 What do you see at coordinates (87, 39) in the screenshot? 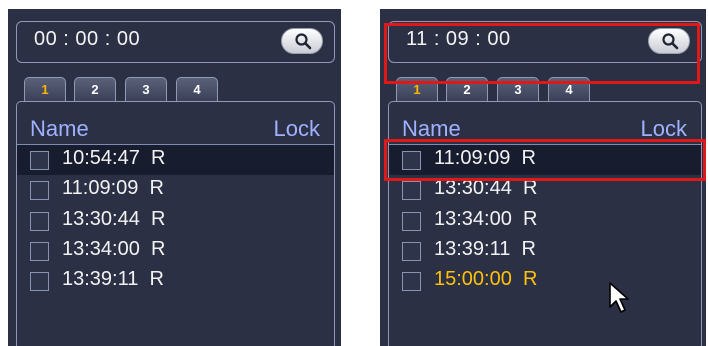
I see `time-value: 00 : 00 : 00` at bounding box center [87, 39].